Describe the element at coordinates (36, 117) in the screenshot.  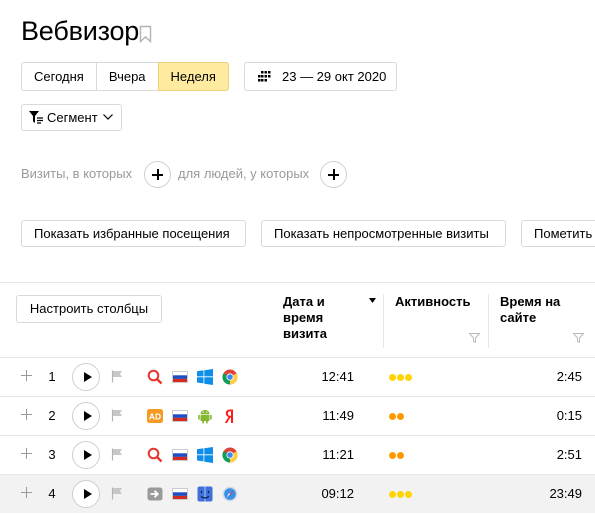
I see `funnel-icon` at that location.